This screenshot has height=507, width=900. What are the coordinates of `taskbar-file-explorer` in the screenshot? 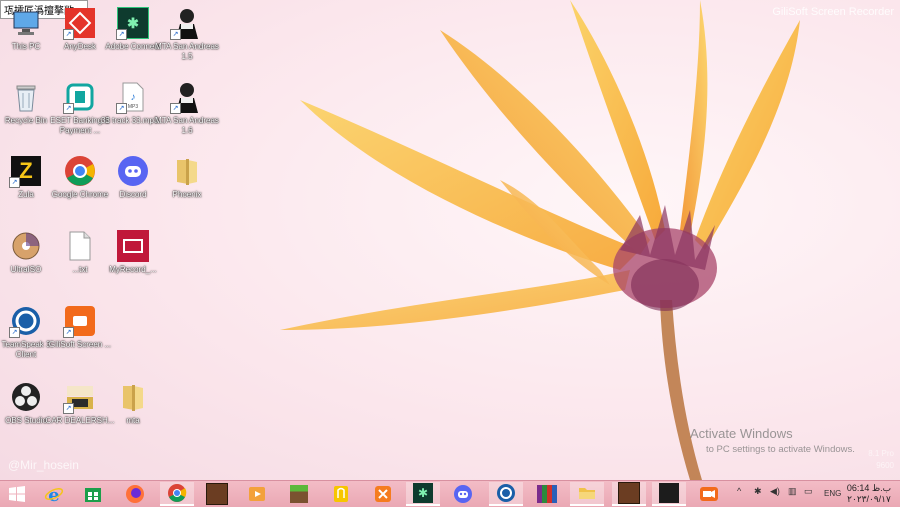 It's located at (587, 494).